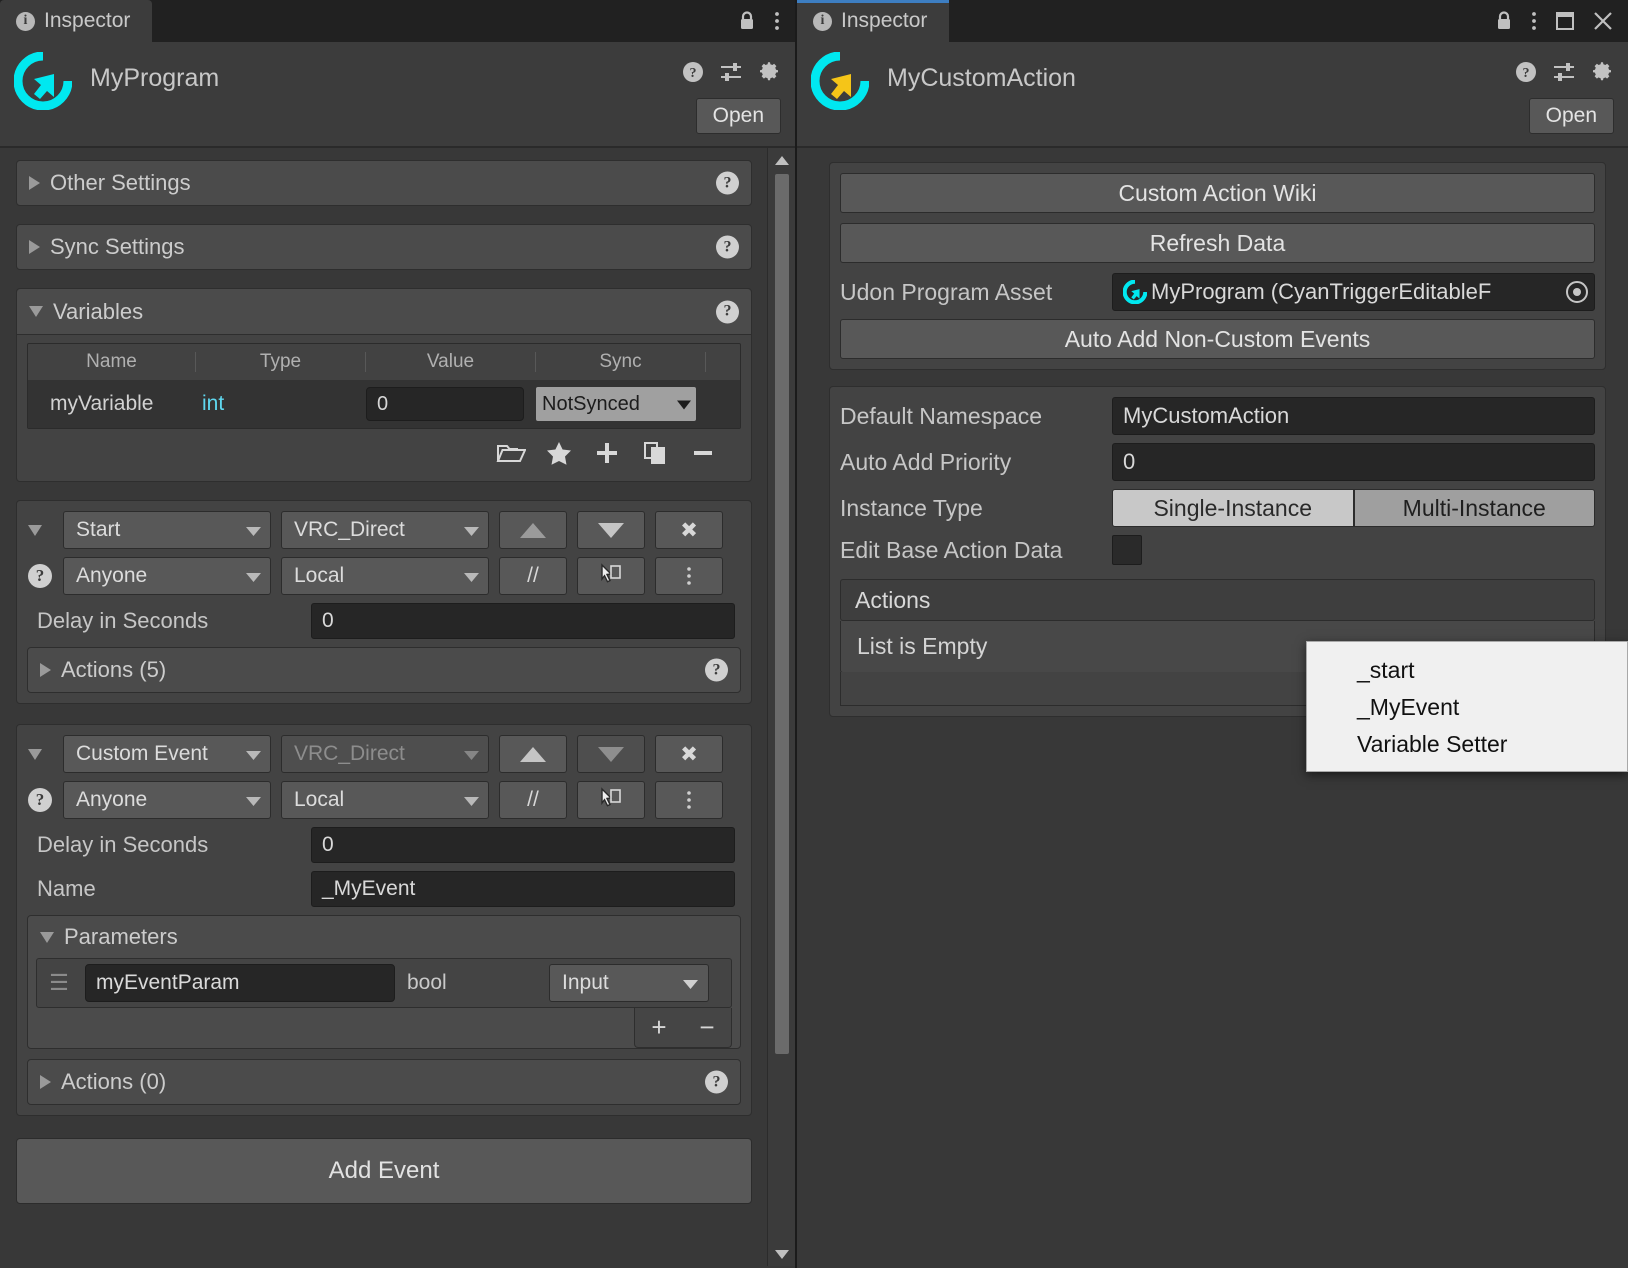  Describe the element at coordinates (1467, 744) in the screenshot. I see `menu-item-variable-setter: Variable Setter` at that location.